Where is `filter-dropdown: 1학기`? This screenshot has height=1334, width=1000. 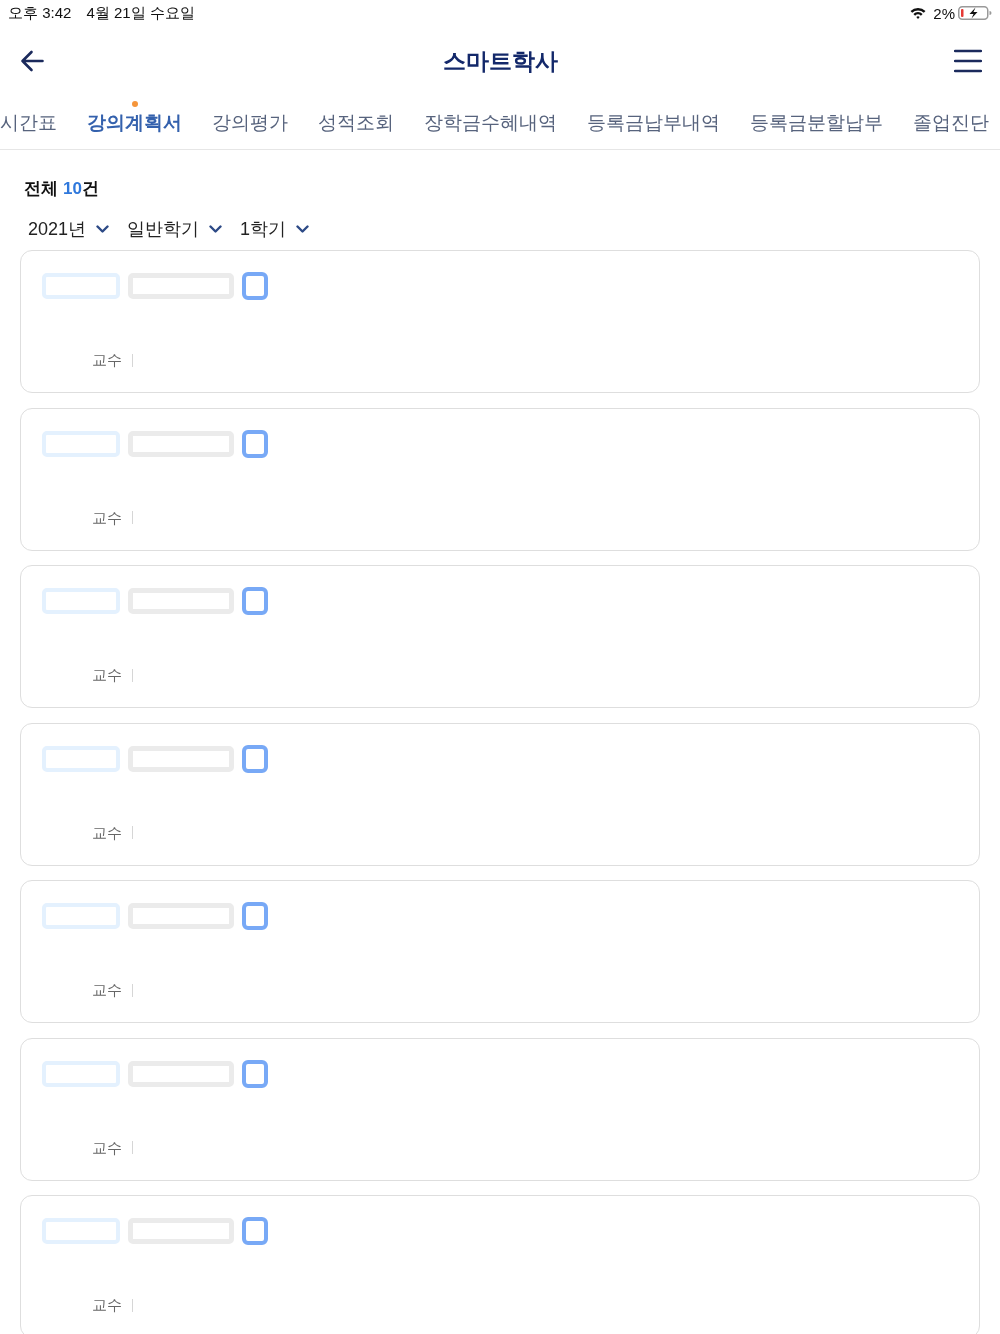
filter-dropdown: 1학기 is located at coordinates (275, 229).